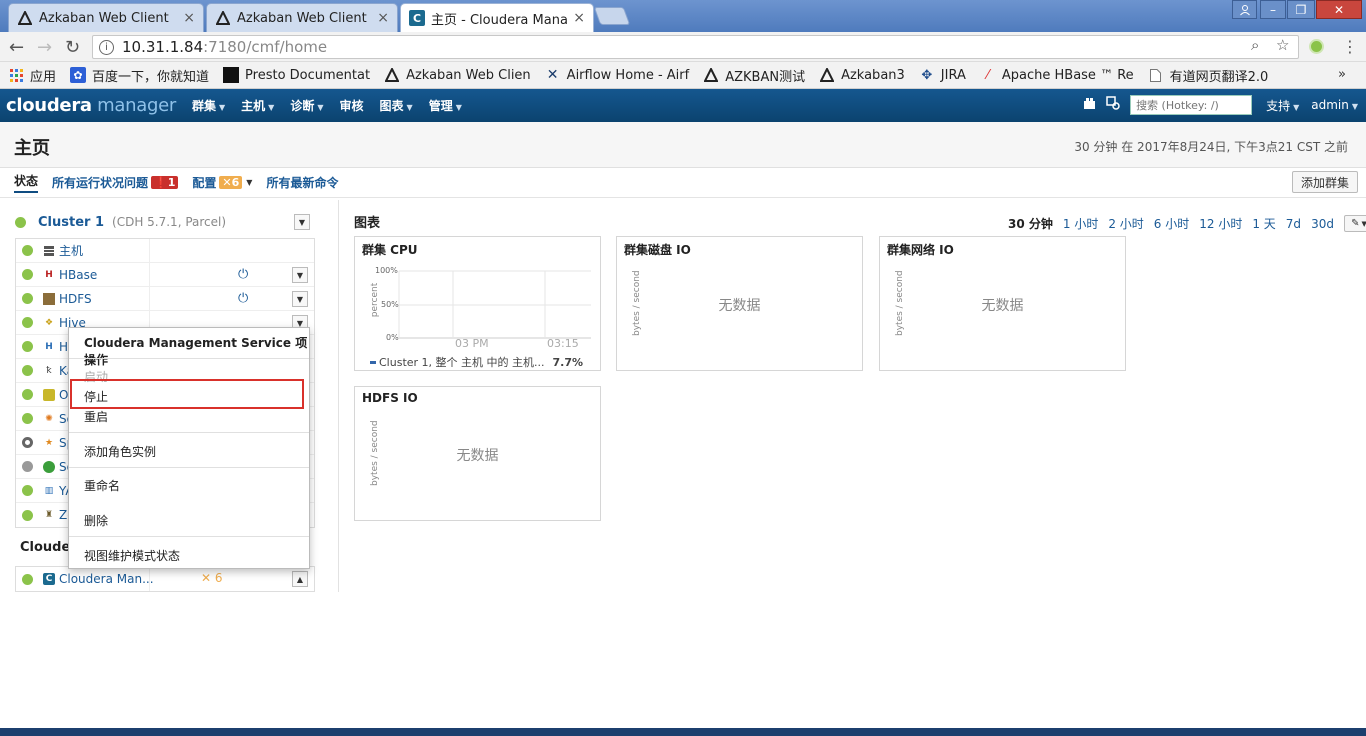 This screenshot has height=736, width=1366. What do you see at coordinates (72, 47) in the screenshot?
I see `reload-icon: ↻` at bounding box center [72, 47].